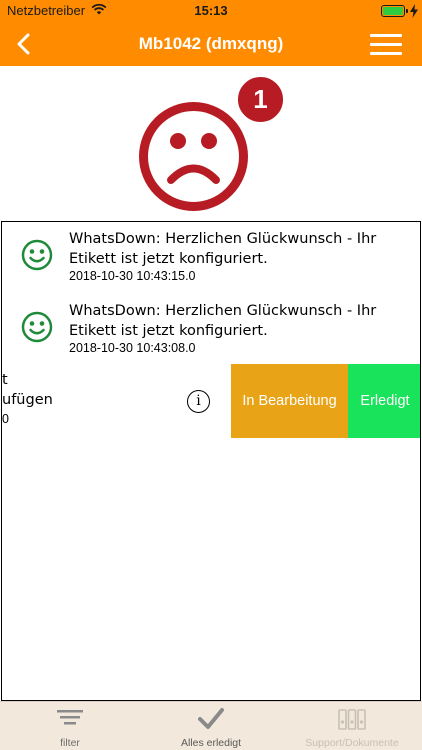  What do you see at coordinates (132, 276) in the screenshot?
I see `message-date: 2018-10-30 10:43:15.0` at bounding box center [132, 276].